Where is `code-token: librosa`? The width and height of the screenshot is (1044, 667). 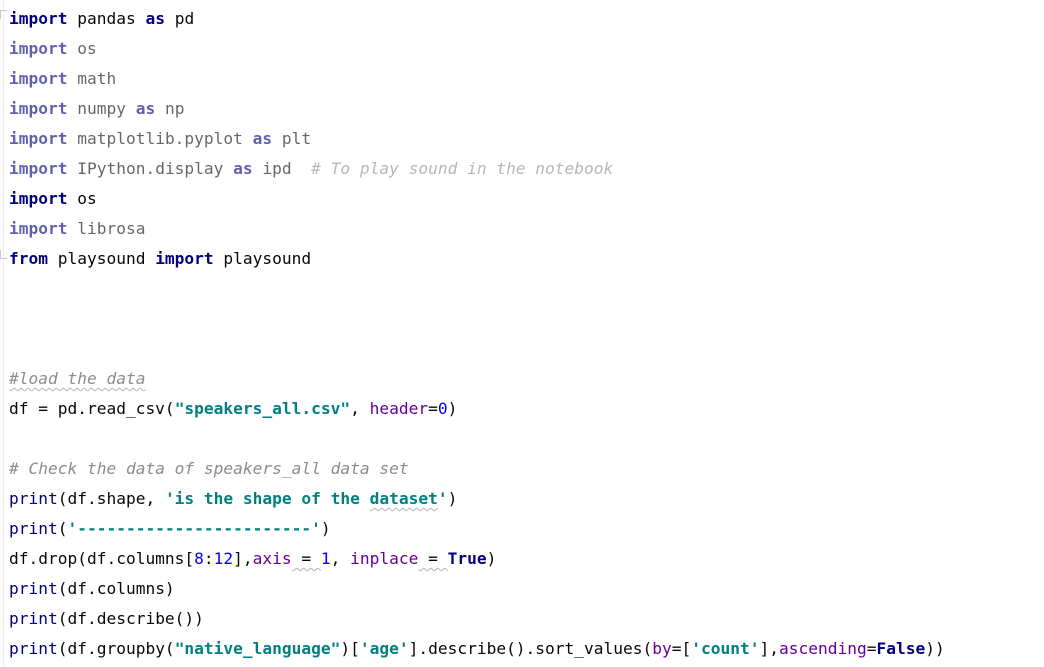
code-token: librosa is located at coordinates (106, 228).